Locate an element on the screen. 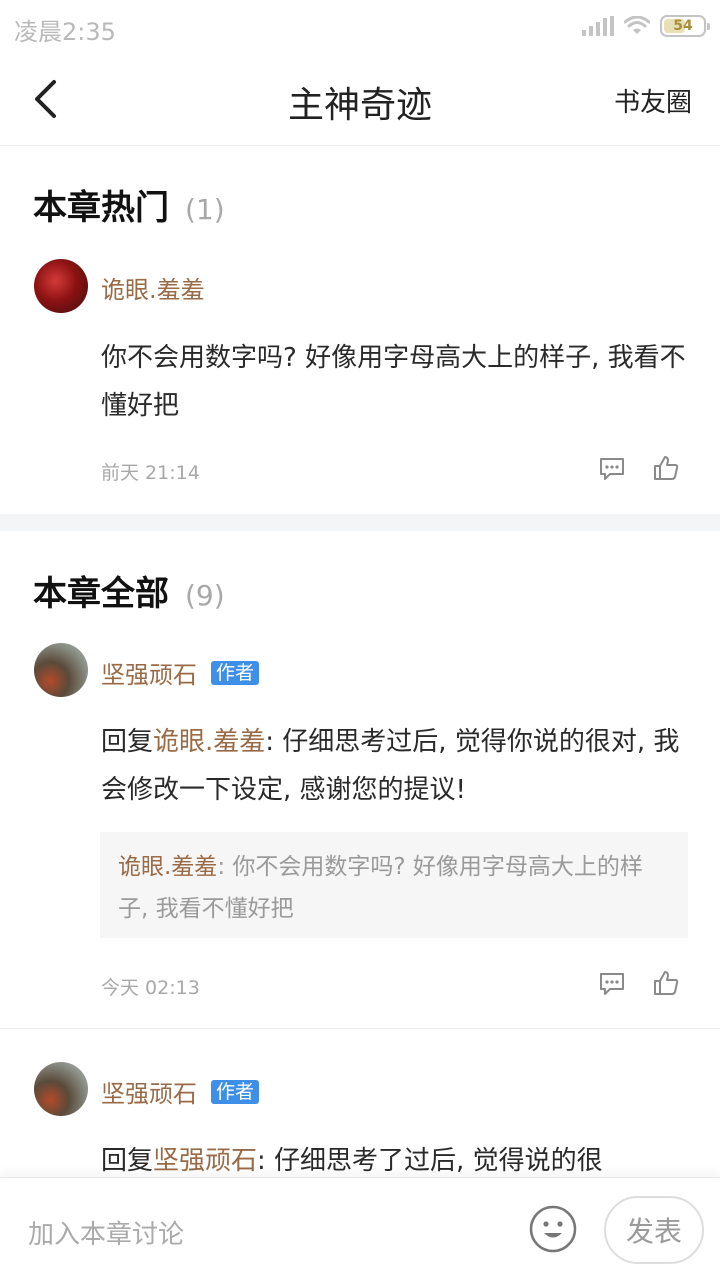 The image size is (720, 1280). quote-username: 诡眼.羞羞 is located at coordinates (168, 867).